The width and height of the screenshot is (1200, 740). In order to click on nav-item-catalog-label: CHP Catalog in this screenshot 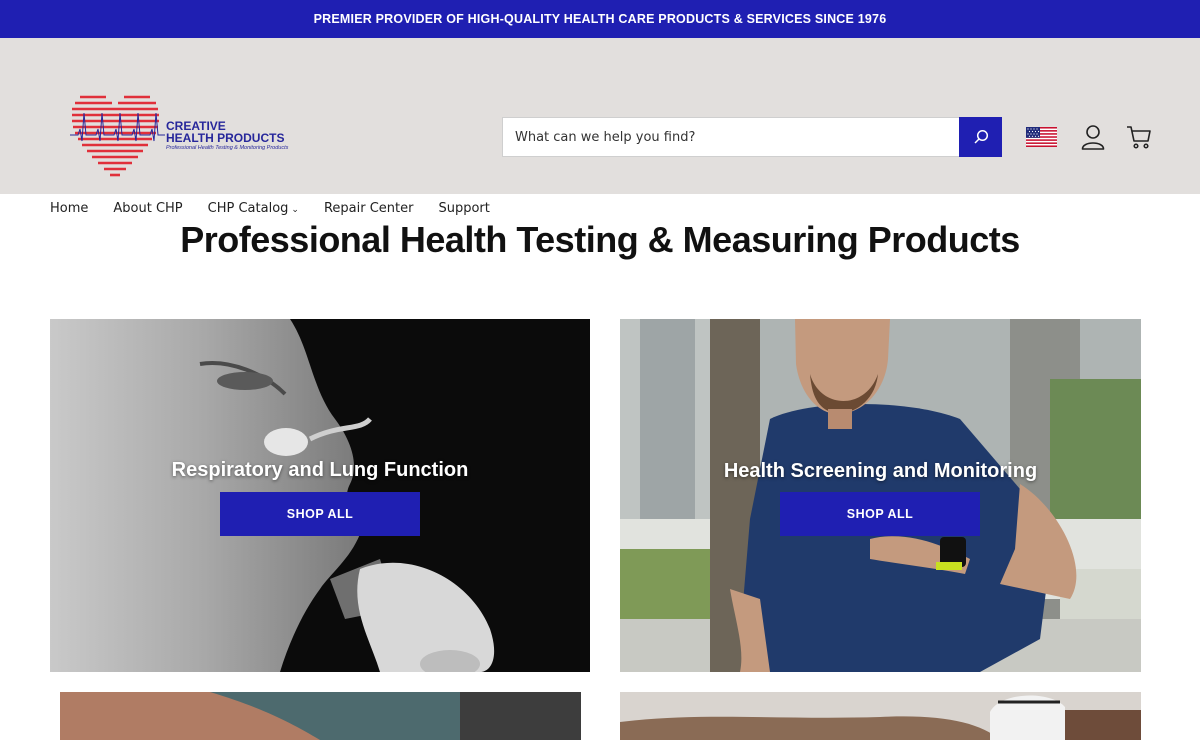, I will do `click(248, 208)`.